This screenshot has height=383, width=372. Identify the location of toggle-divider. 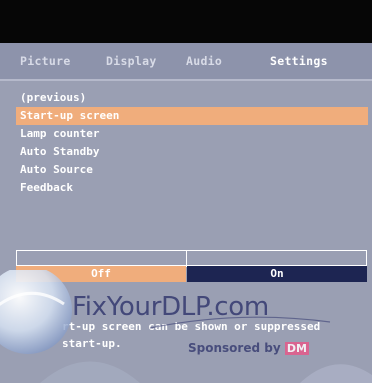
(186, 259).